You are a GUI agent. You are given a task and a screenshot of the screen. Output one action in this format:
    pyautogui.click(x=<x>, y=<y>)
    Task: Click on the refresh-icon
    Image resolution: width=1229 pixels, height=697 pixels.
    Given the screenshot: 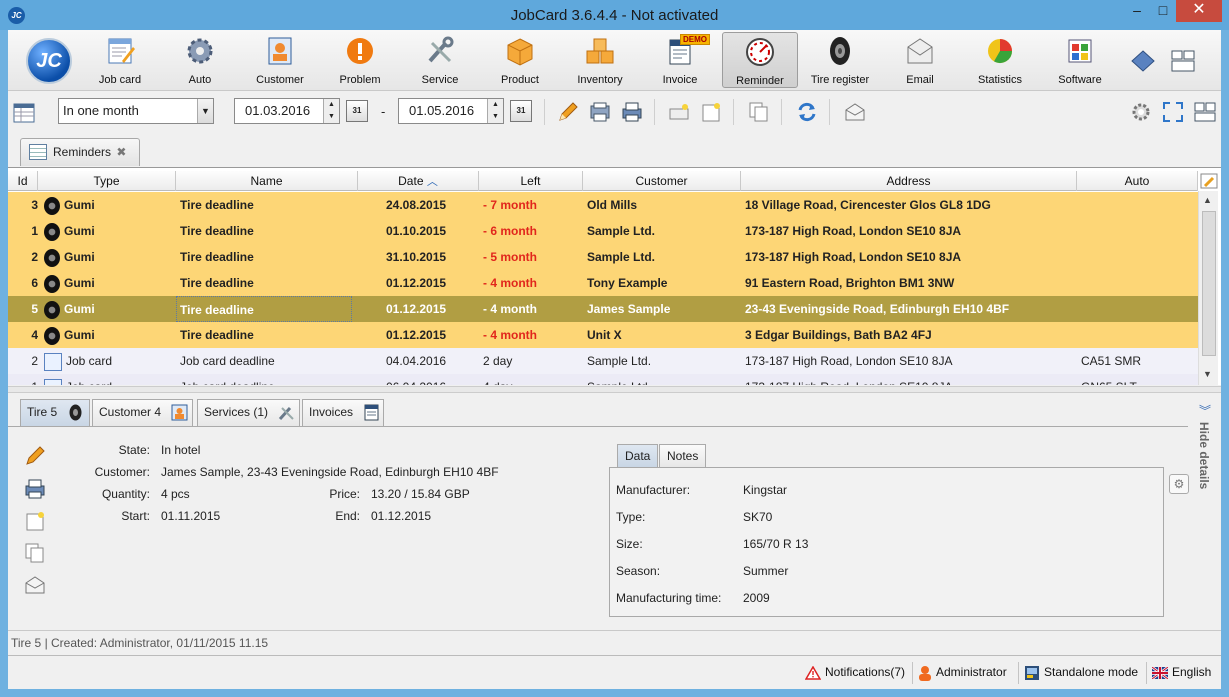 What is the action you would take?
    pyautogui.click(x=807, y=112)
    